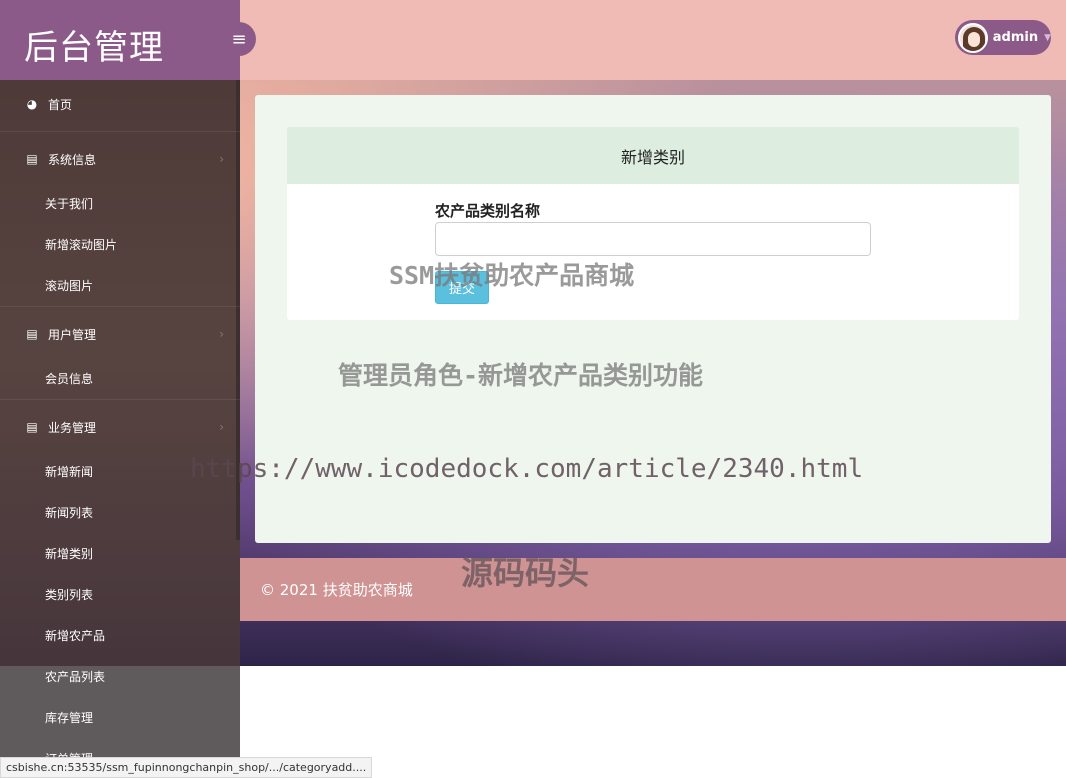  I want to click on sidebar-item-news-list: 新闻列表, so click(69, 512).